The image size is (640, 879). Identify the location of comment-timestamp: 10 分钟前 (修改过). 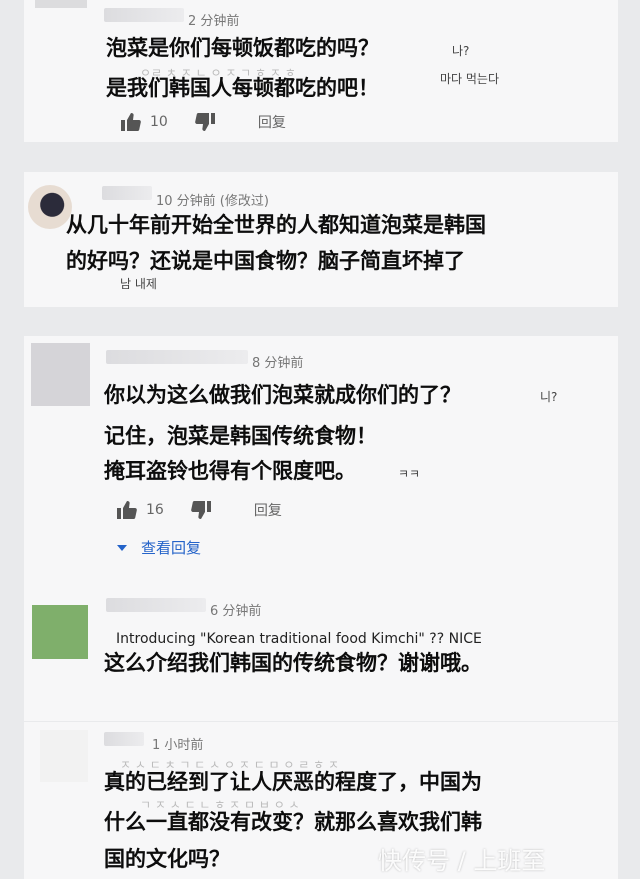
(212, 201).